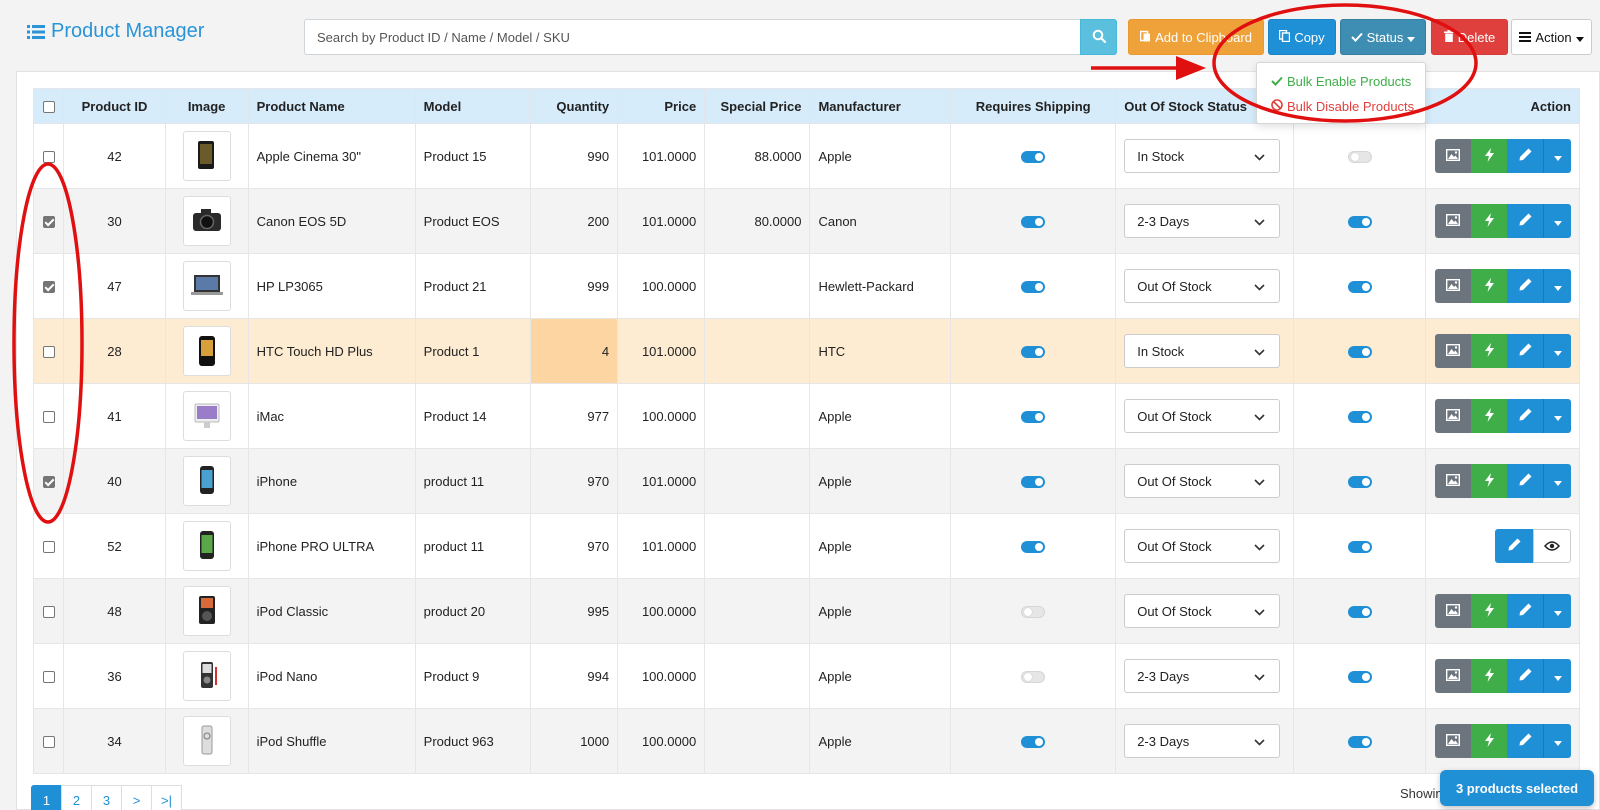 Image resolution: width=1600 pixels, height=810 pixels. What do you see at coordinates (1341, 106) in the screenshot?
I see `bulk-disable-products-item: Bulk Disable Products` at bounding box center [1341, 106].